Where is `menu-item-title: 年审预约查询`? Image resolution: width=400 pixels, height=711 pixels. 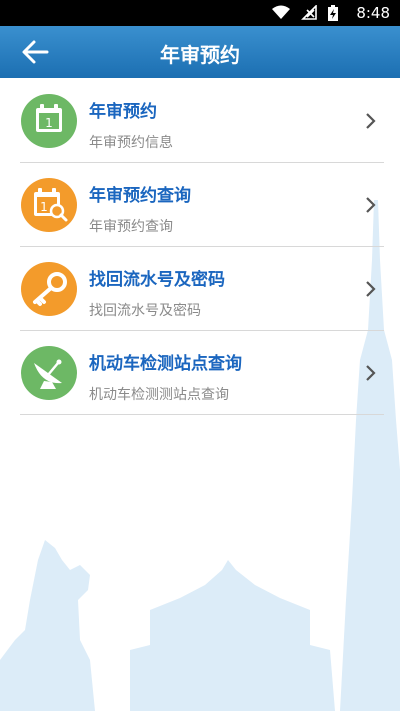 menu-item-title: 年审预约查询 is located at coordinates (140, 196).